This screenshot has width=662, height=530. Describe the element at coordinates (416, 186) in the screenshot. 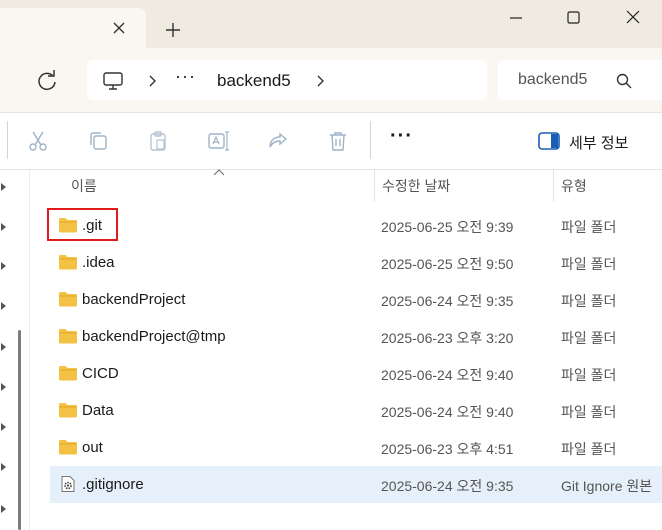

I see `column-modified: 수정한 날짜` at that location.